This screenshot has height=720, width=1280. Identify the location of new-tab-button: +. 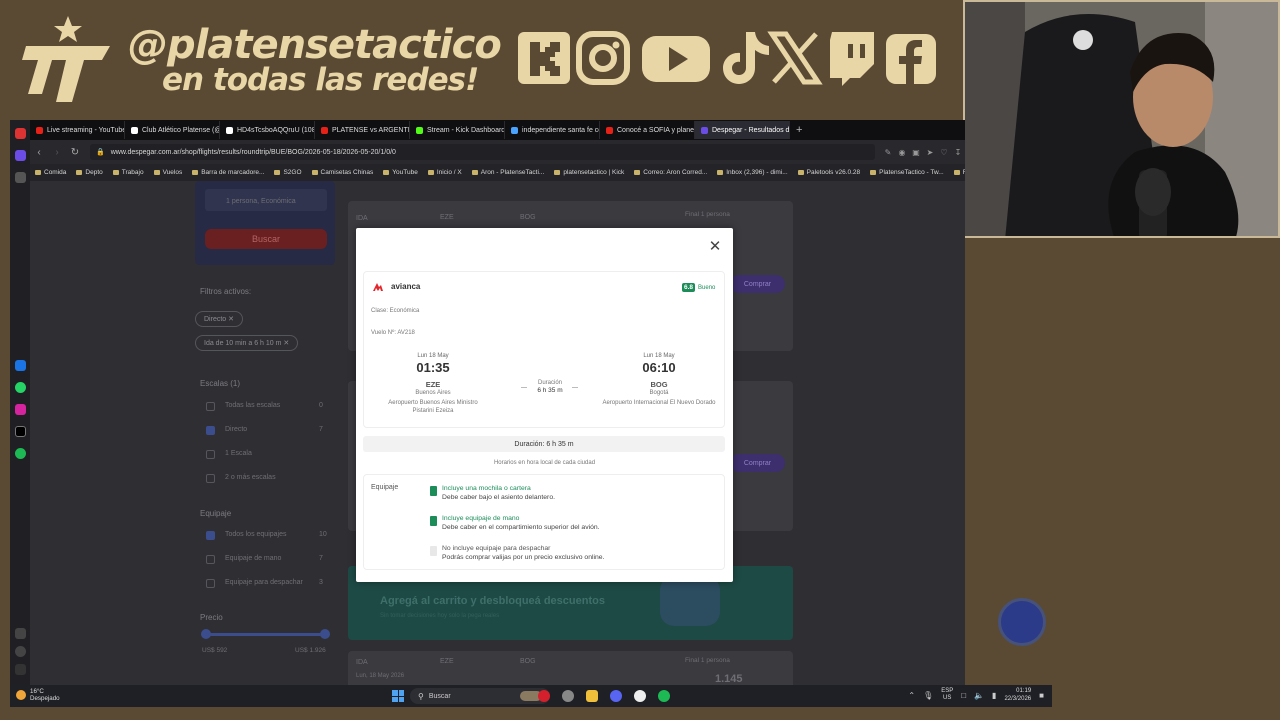
(799, 130).